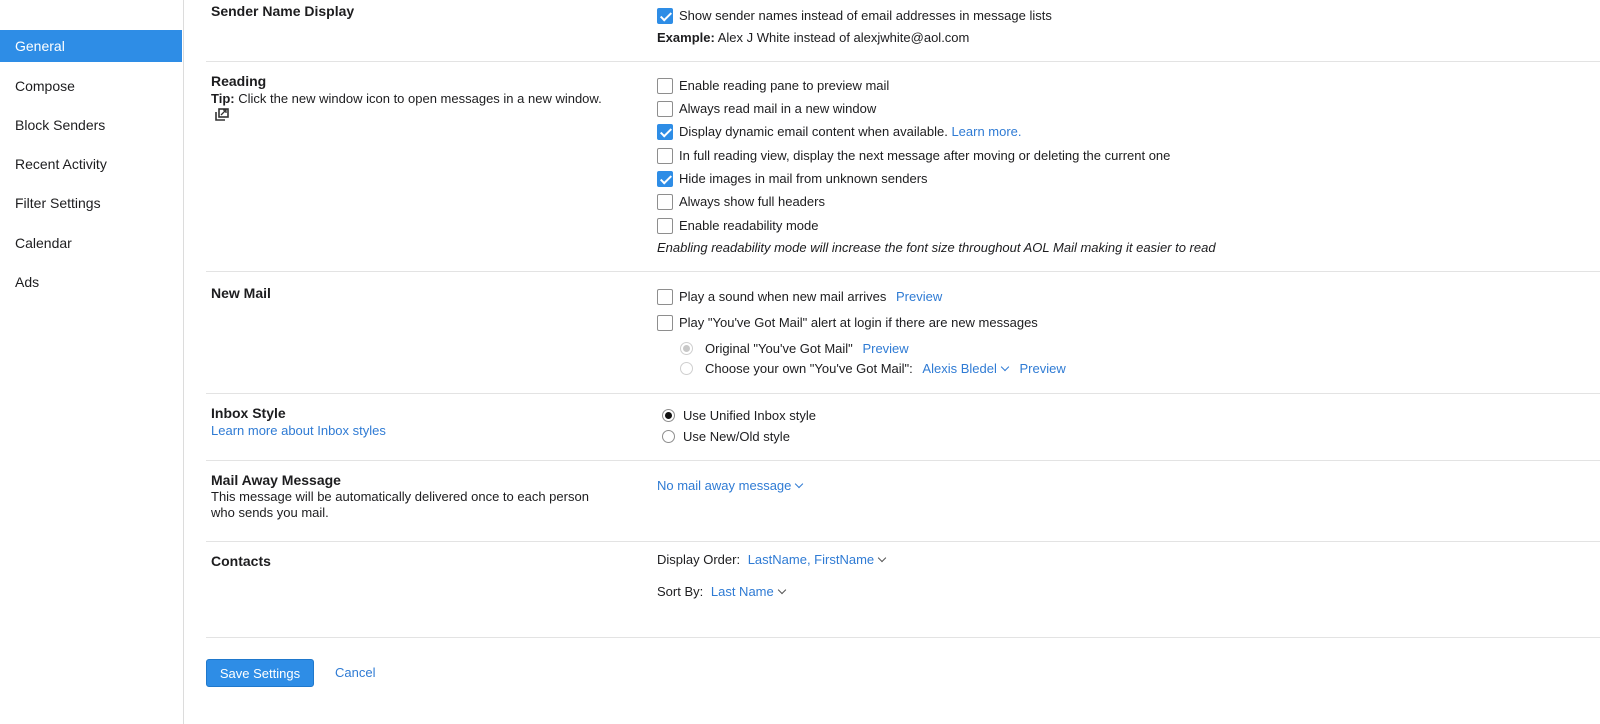 This screenshot has width=1600, height=724. I want to click on display-order-dropdown: LastName, FirstName, so click(817, 559).